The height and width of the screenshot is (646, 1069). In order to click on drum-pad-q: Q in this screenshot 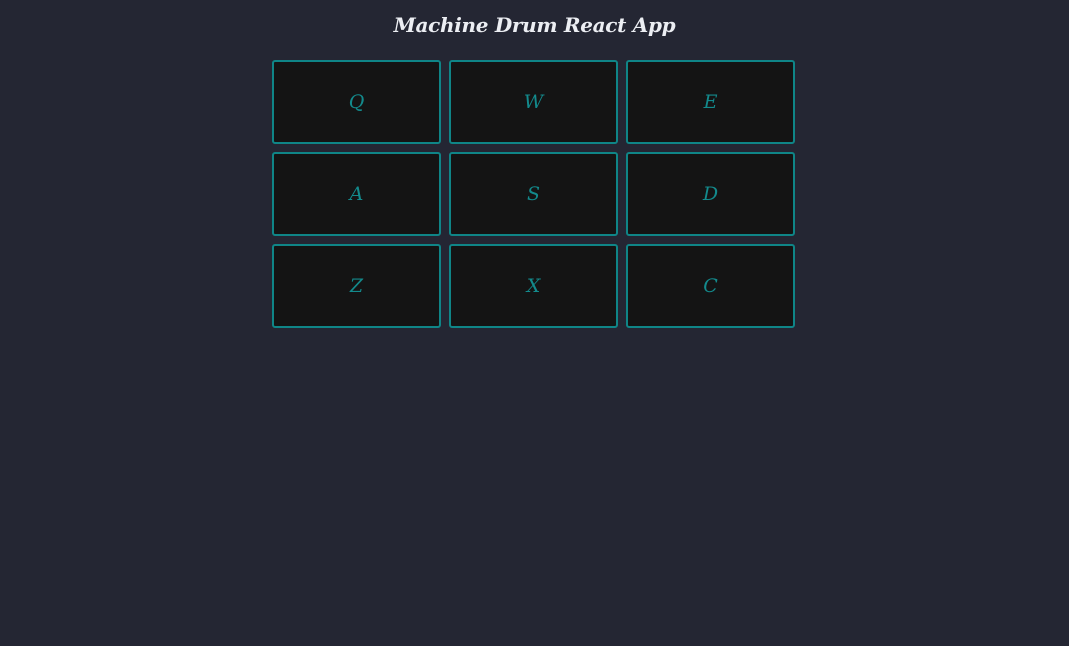, I will do `click(356, 102)`.